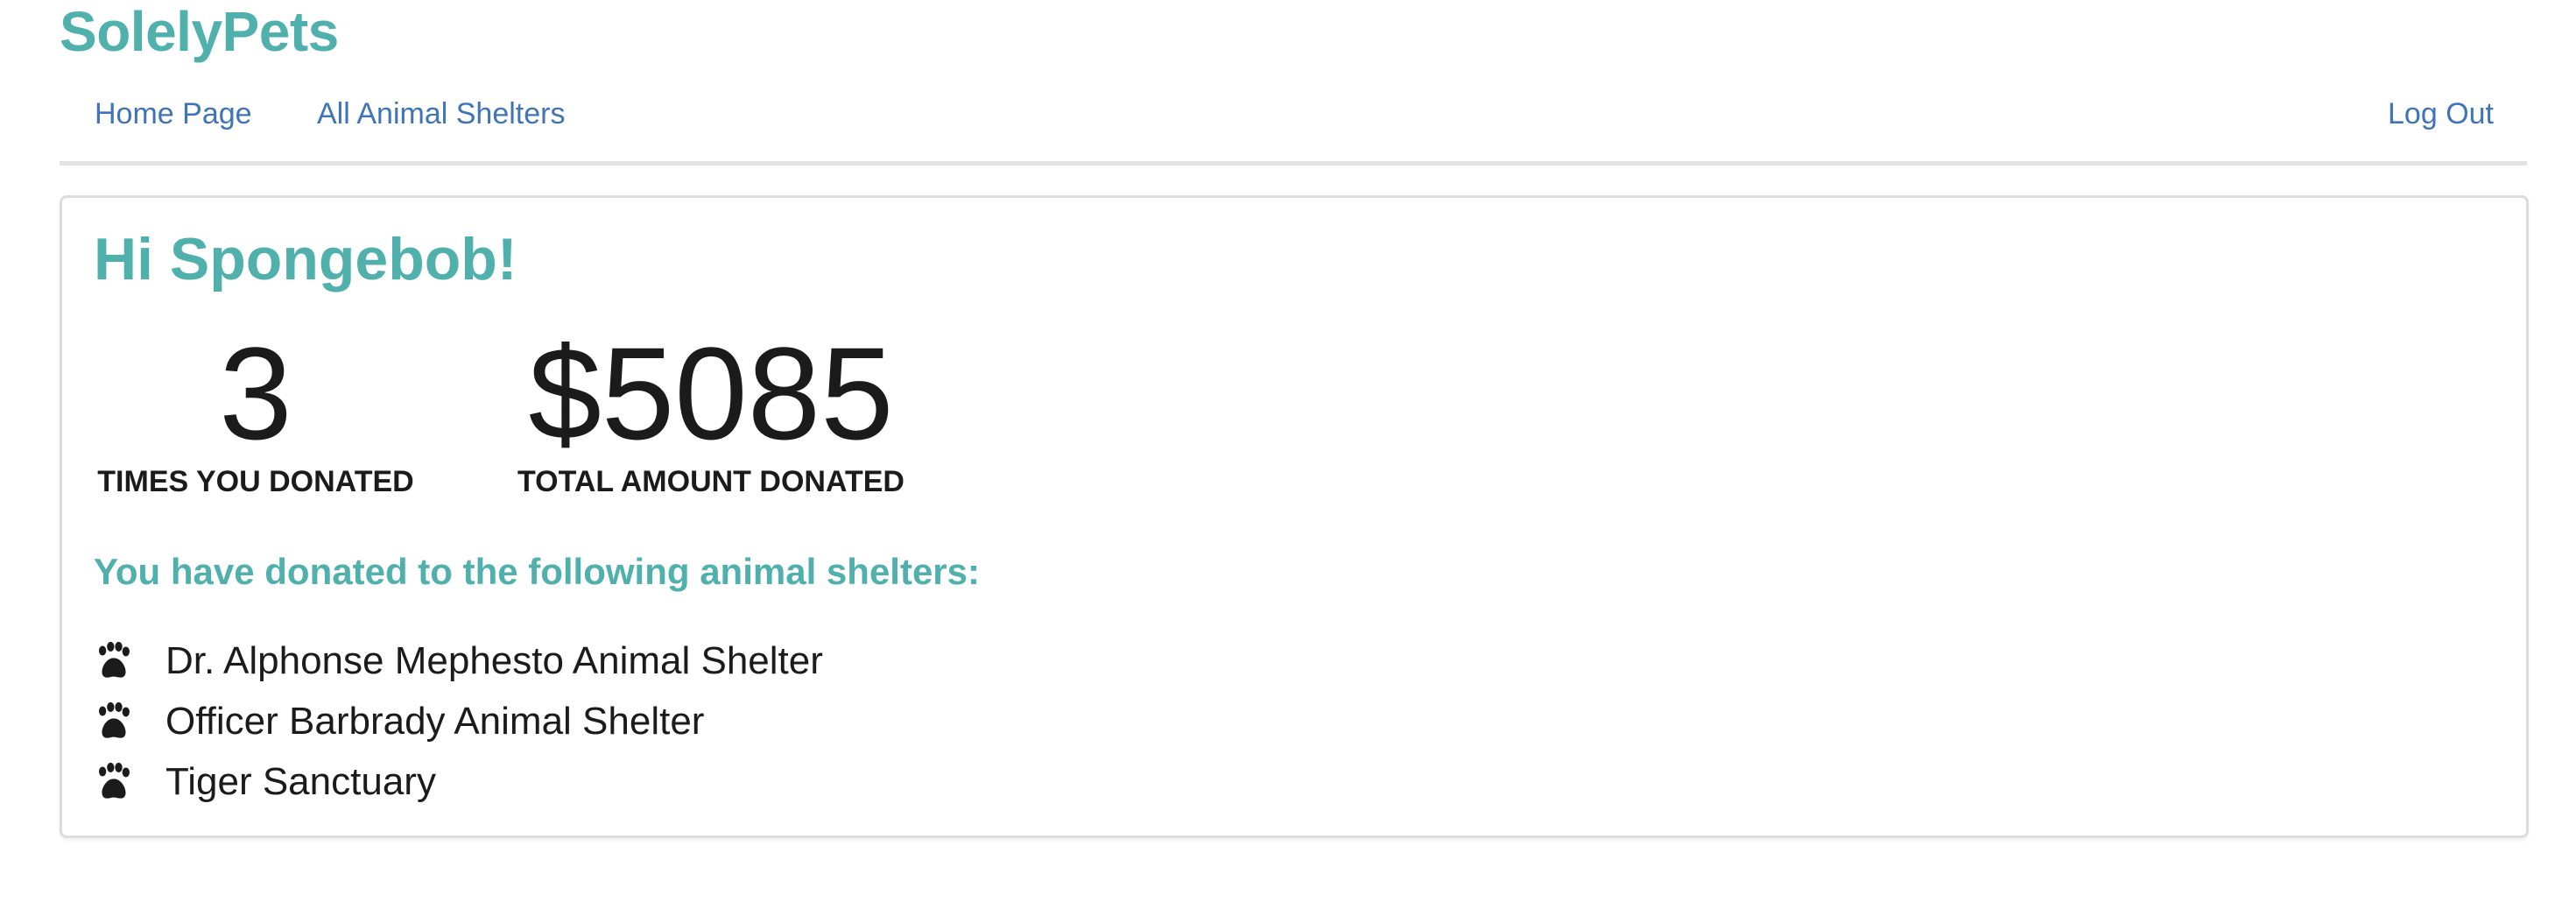 The image size is (2576, 902). What do you see at coordinates (2441, 113) in the screenshot?
I see `nav-logout-link: Log Out` at bounding box center [2441, 113].